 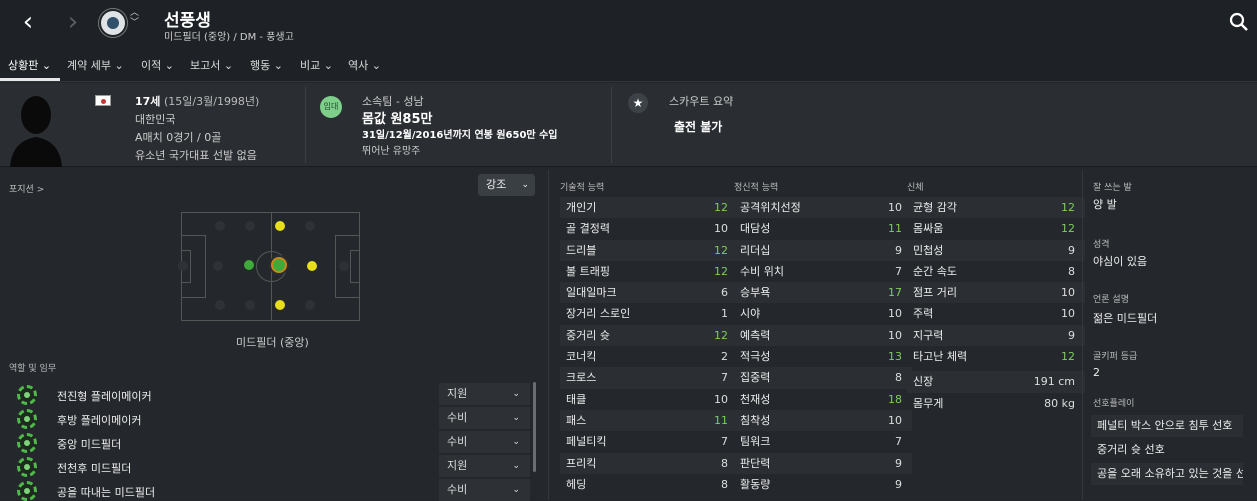 I want to click on tab-overview: 상황판 ⌄, so click(x=29, y=65).